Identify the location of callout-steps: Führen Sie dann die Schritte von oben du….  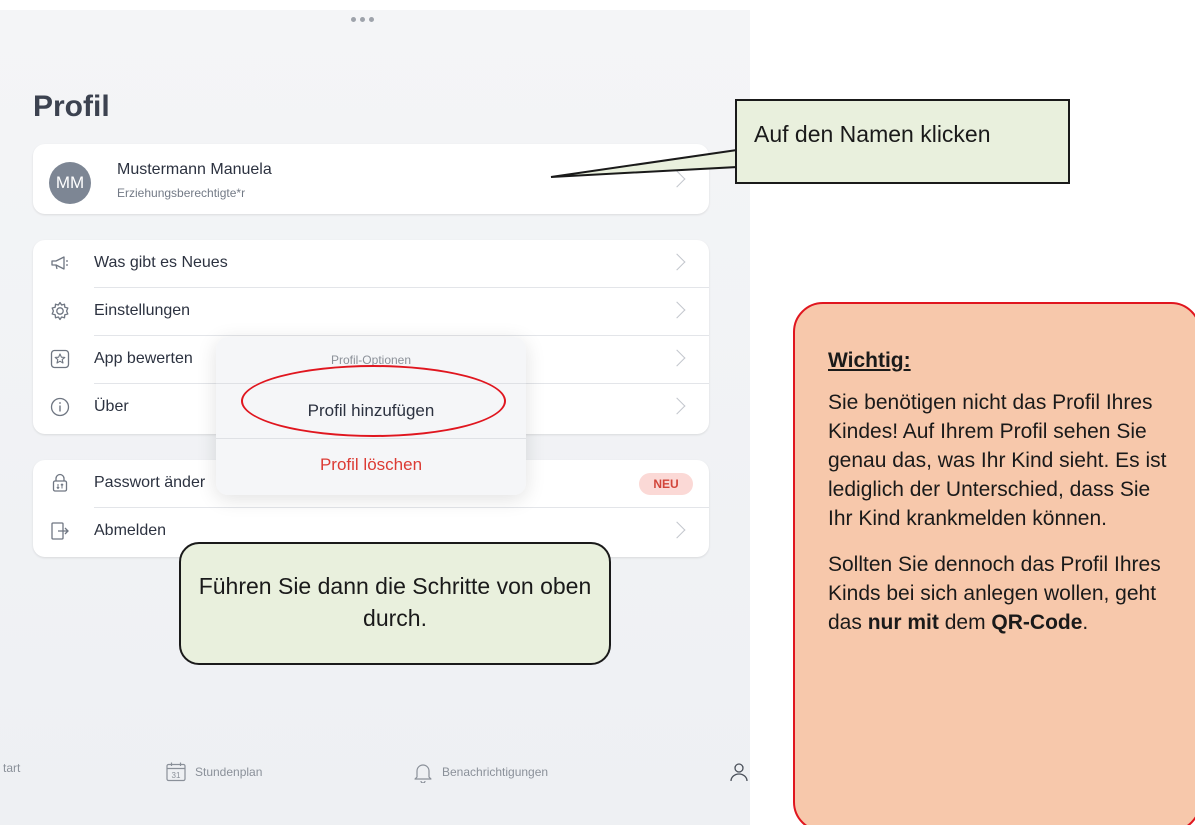
(395, 603).